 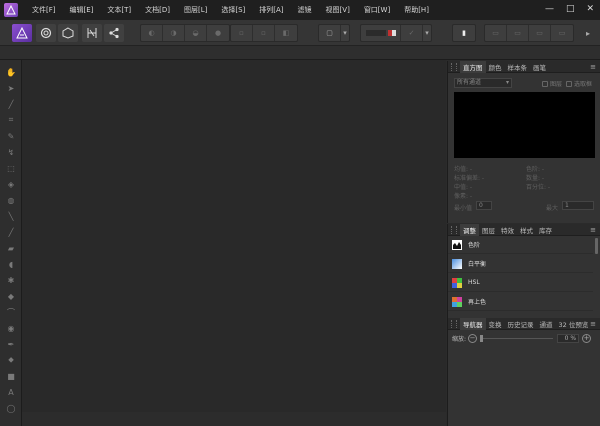 What do you see at coordinates (482, 338) in the screenshot?
I see `zoom-slider-knob` at bounding box center [482, 338].